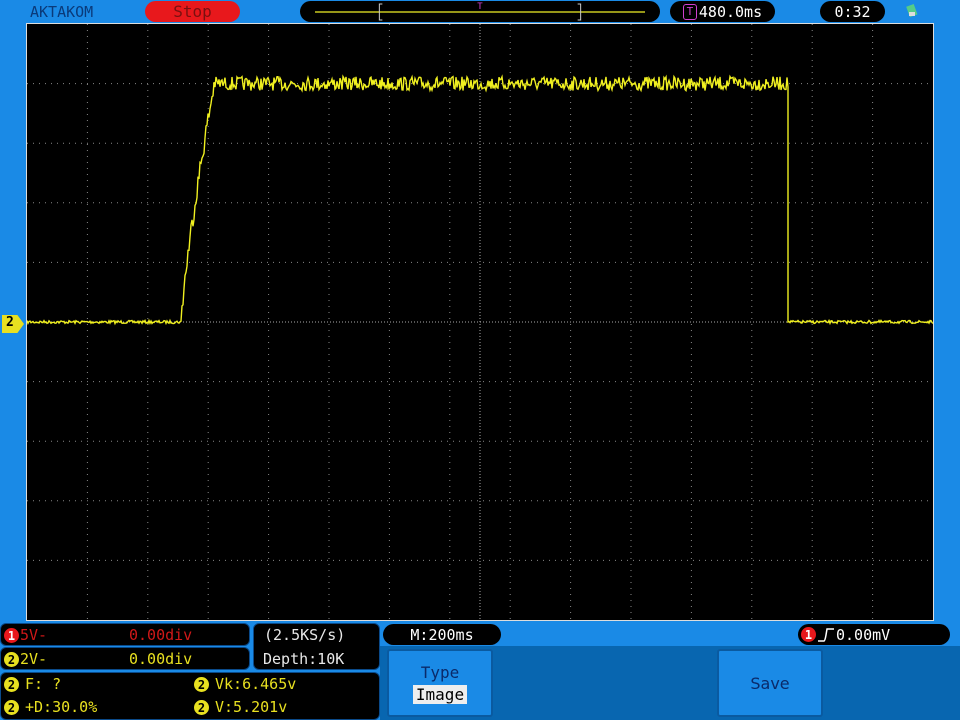 Image resolution: width=960 pixels, height=720 pixels. What do you see at coordinates (689, 11) in the screenshot?
I see `trigger-time-icon: T` at bounding box center [689, 11].